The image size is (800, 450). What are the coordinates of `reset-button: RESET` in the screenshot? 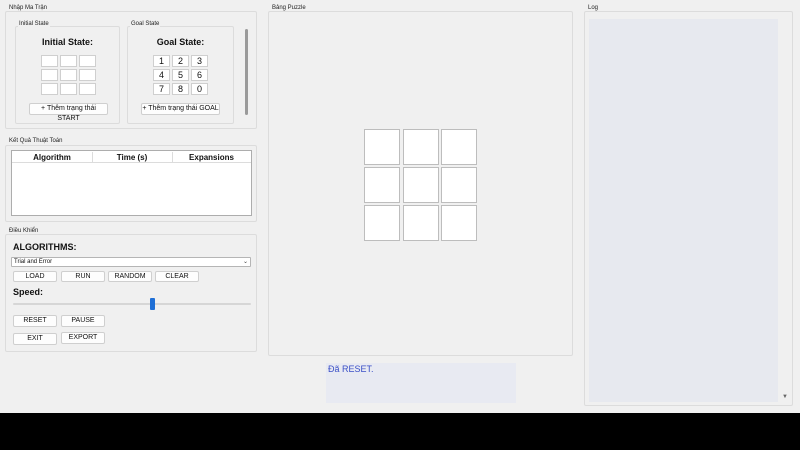 It's located at (35, 321).